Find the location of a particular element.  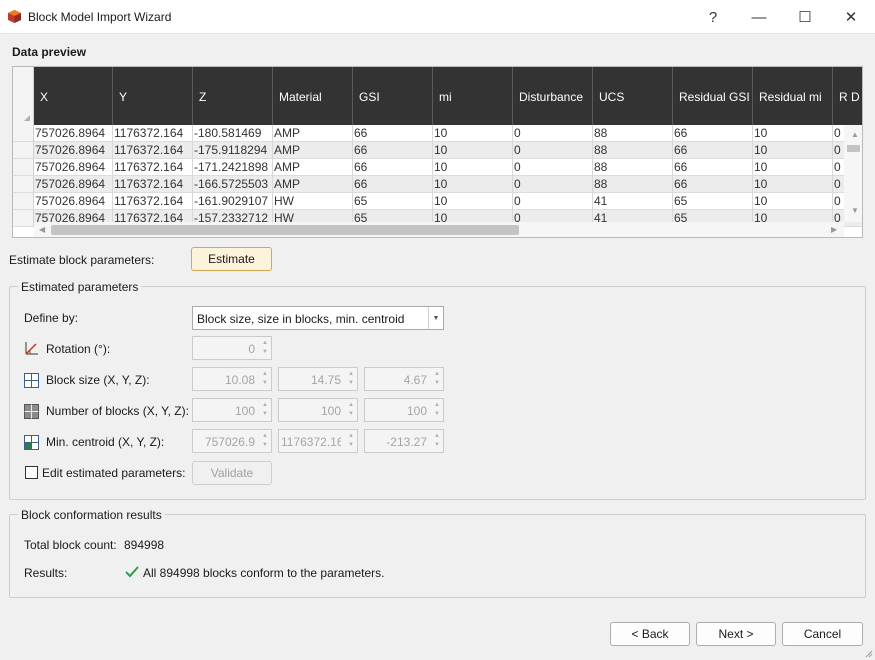

table-cell: -180.581469 is located at coordinates (233, 133).